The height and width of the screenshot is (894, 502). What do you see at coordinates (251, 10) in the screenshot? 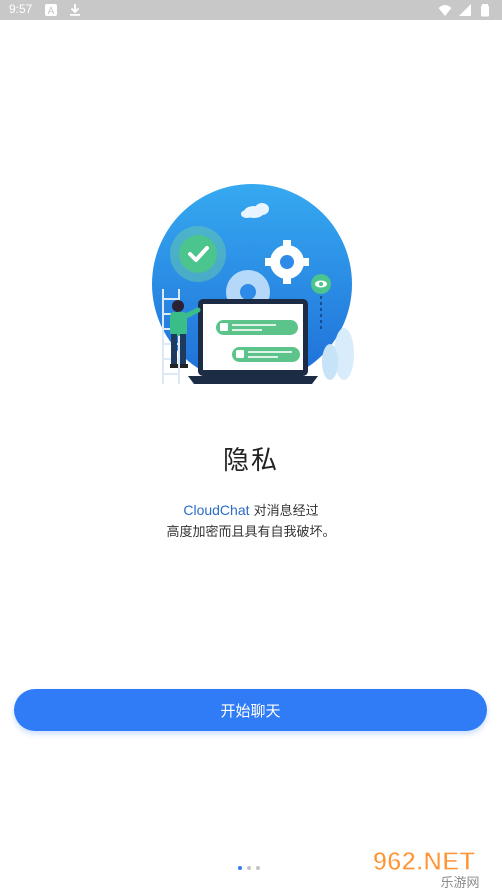
I see `status-bar: 9:57 A` at bounding box center [251, 10].